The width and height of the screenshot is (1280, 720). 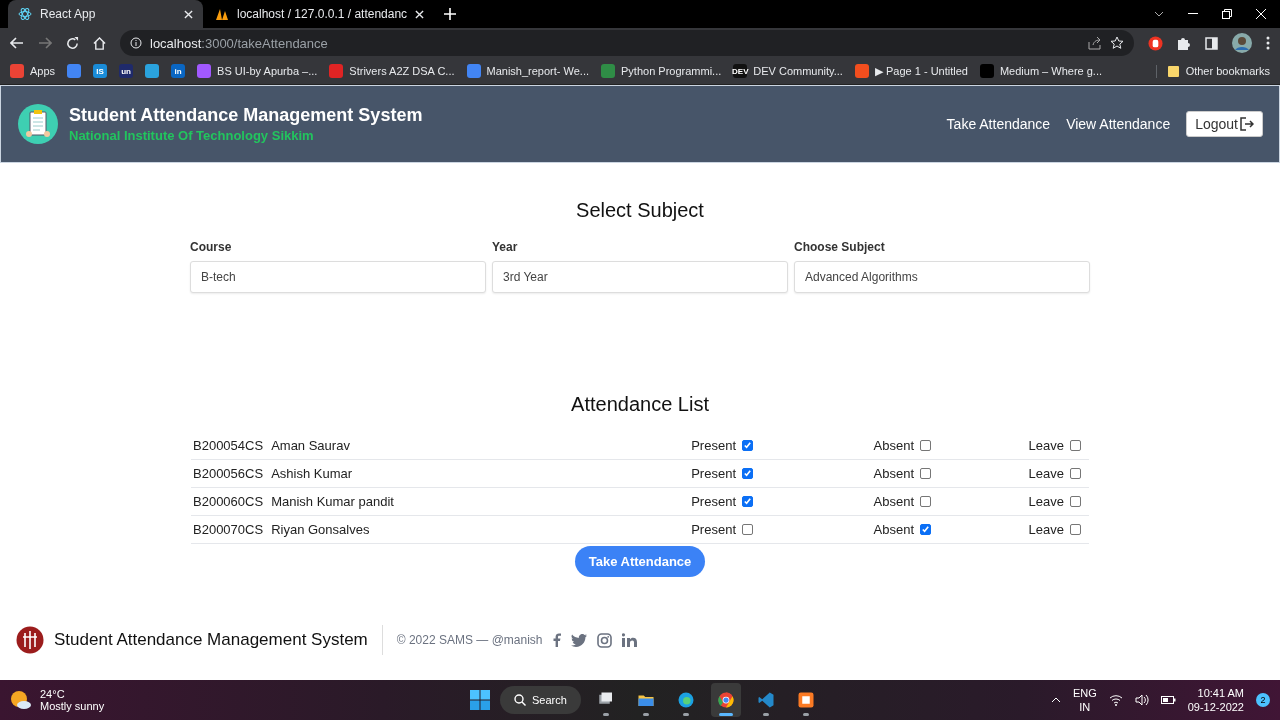 What do you see at coordinates (604, 640) in the screenshot?
I see `instagram-icon` at bounding box center [604, 640].